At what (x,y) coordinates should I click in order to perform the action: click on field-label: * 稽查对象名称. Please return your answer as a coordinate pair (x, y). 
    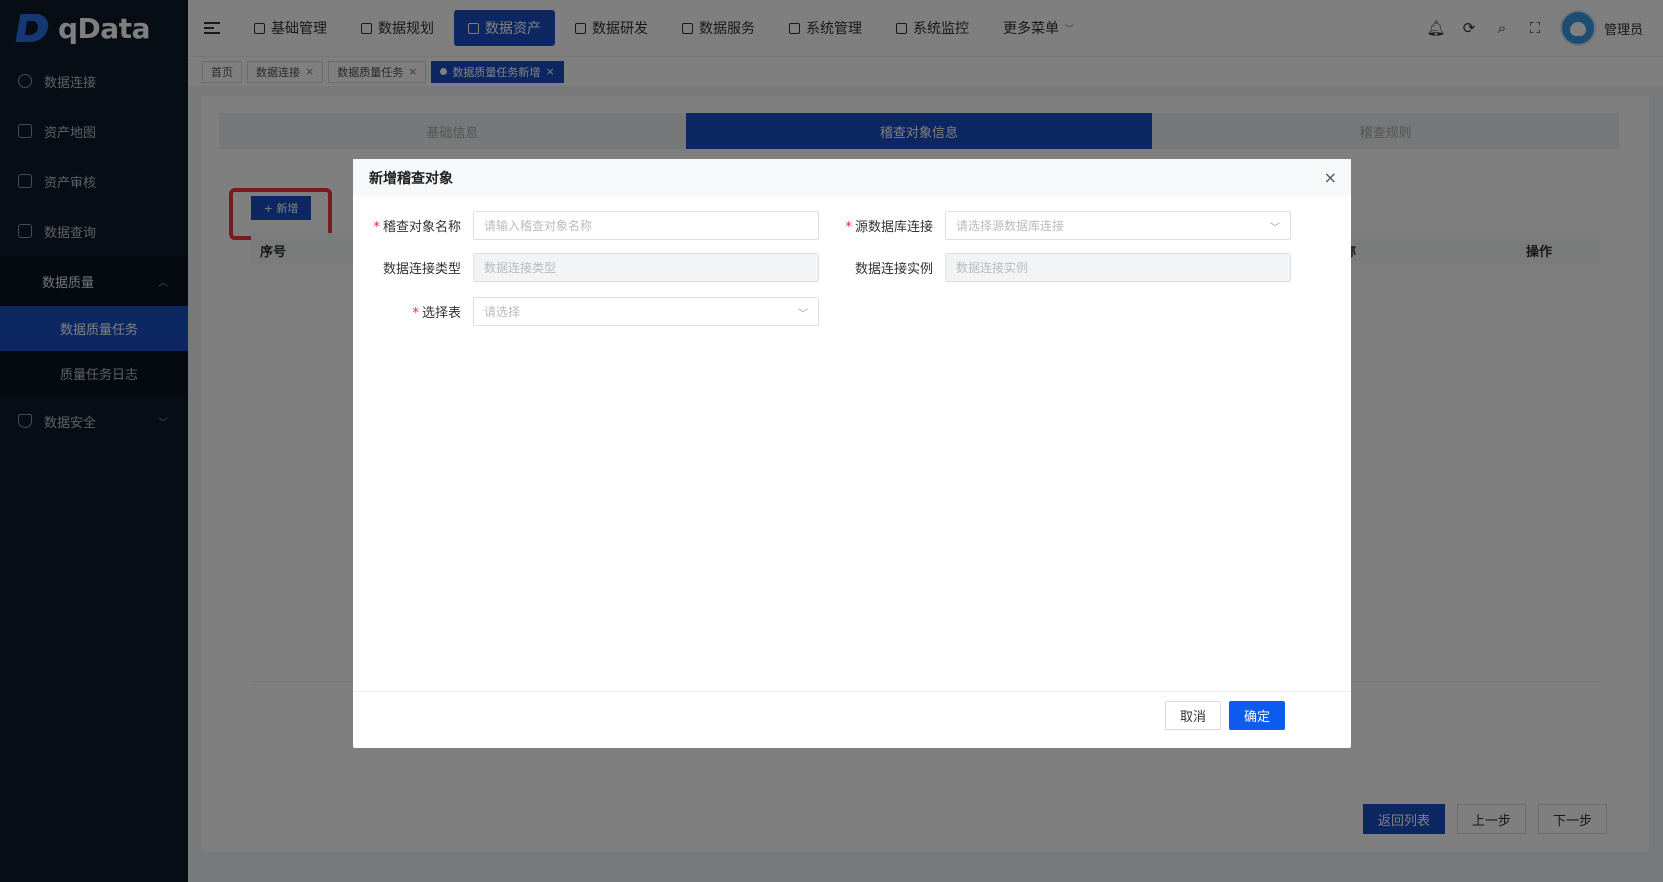
    Looking at the image, I should click on (413, 225).